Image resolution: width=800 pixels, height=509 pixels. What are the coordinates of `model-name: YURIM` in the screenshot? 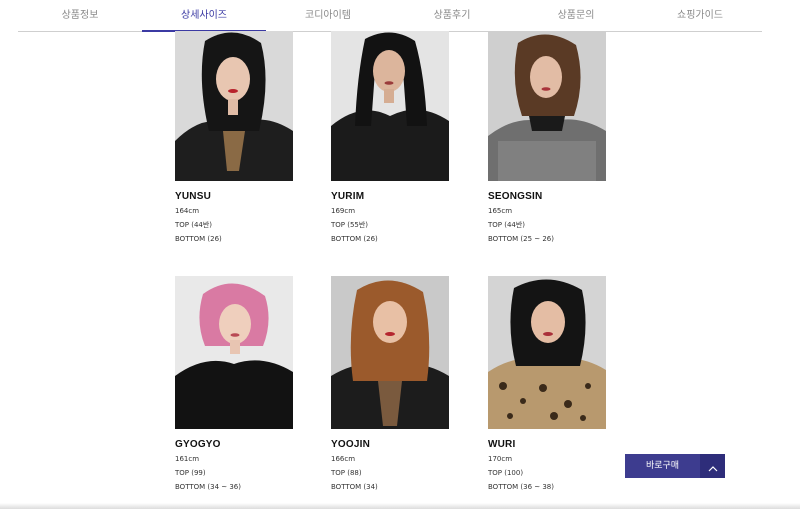 It's located at (348, 196).